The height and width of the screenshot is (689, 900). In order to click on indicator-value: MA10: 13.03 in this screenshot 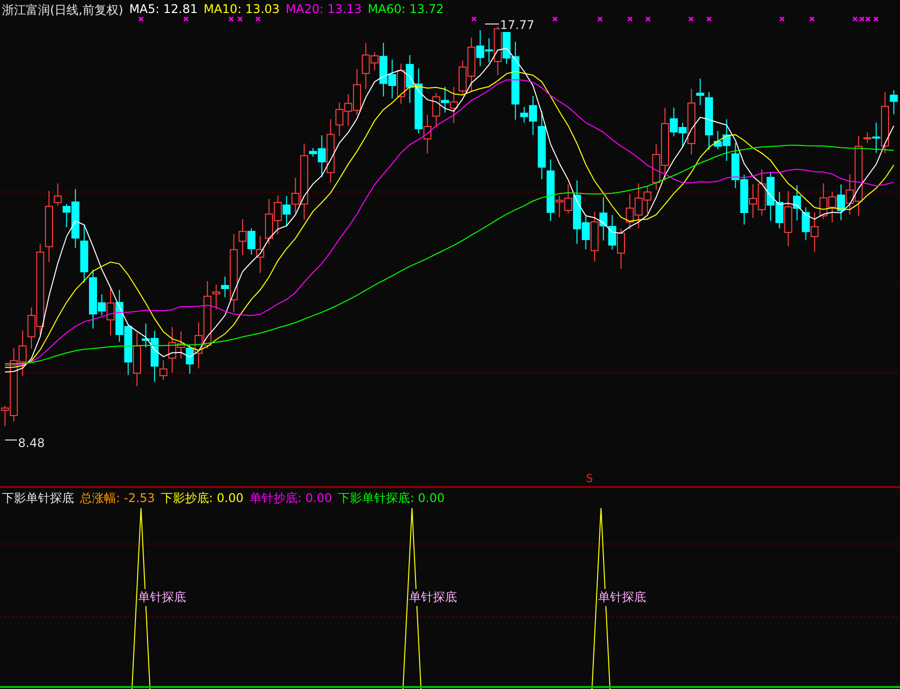, I will do `click(242, 10)`.